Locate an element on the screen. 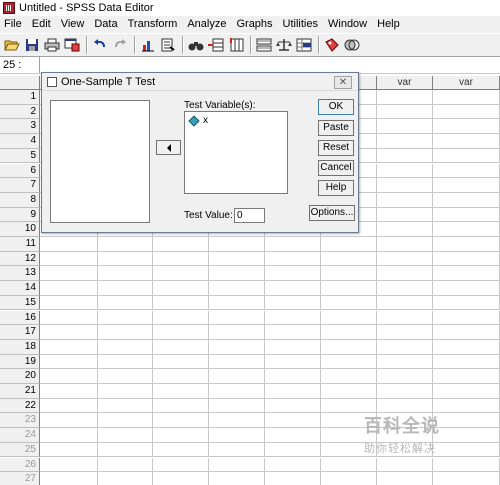  row-number: 8 is located at coordinates (20, 200).